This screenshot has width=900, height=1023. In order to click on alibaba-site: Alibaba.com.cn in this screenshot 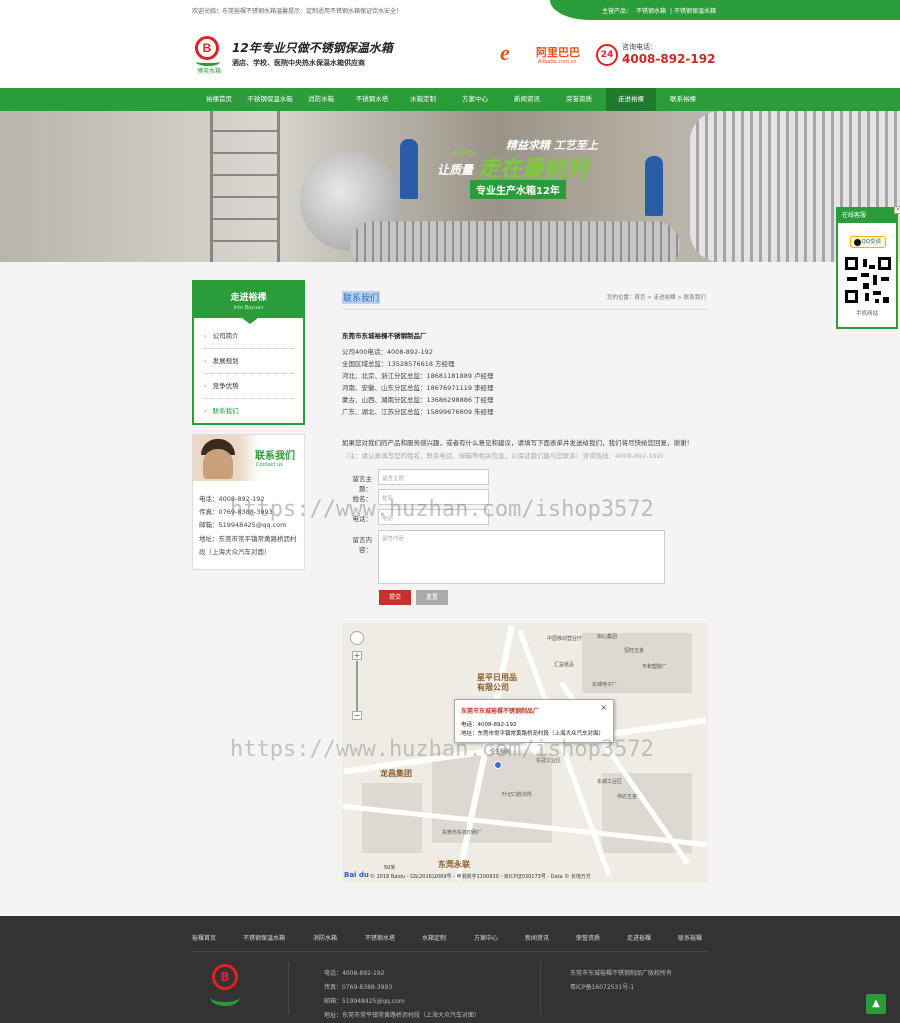, I will do `click(557, 62)`.